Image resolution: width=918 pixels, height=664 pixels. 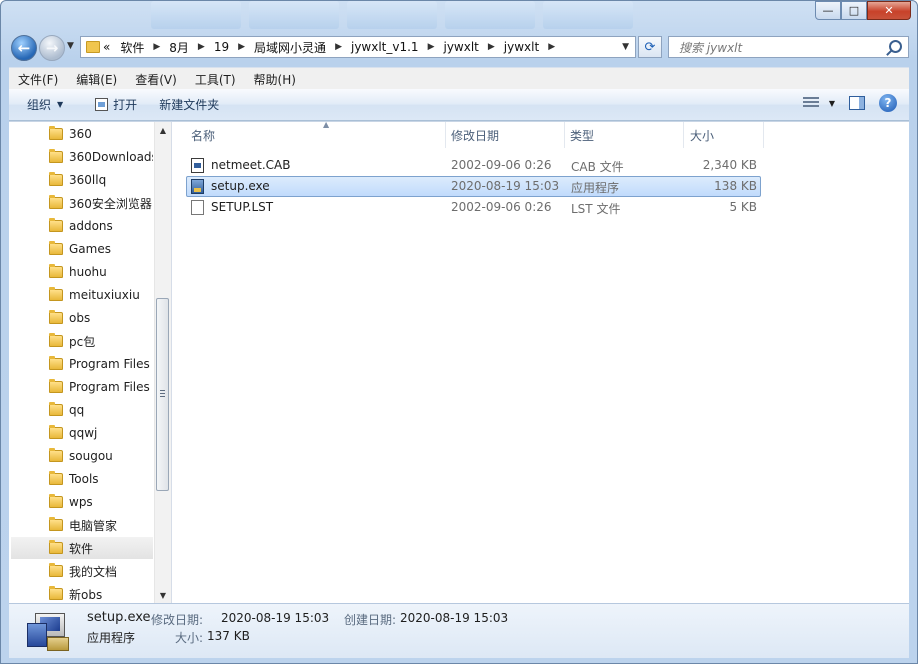 I want to click on minimize-button: —, so click(x=828, y=10).